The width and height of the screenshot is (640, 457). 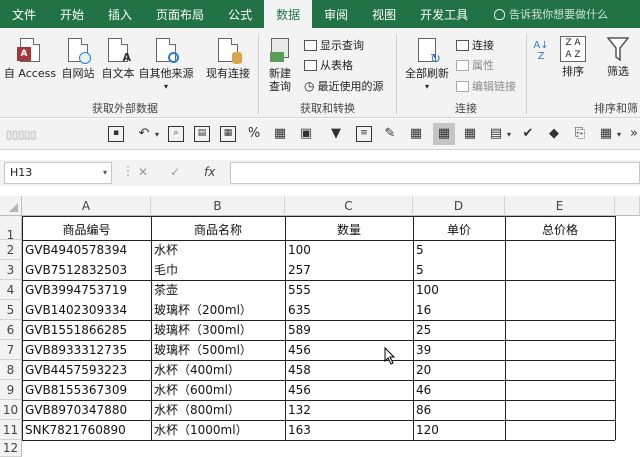 What do you see at coordinates (541, 51) in the screenshot?
I see `sort-az-button: A↓ Z` at bounding box center [541, 51].